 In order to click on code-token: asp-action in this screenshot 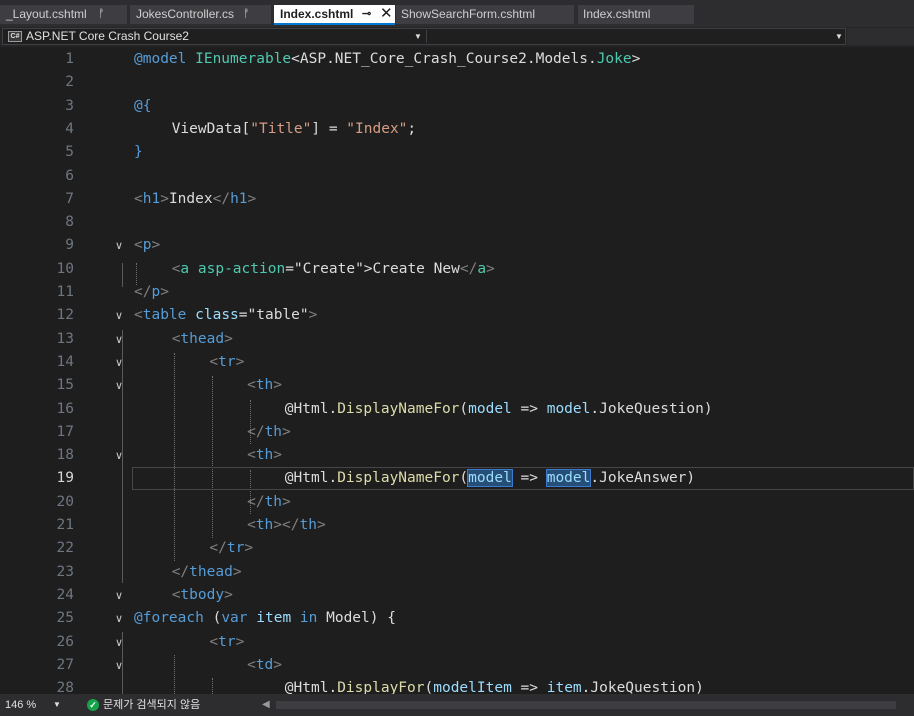, I will do `click(241, 268)`.